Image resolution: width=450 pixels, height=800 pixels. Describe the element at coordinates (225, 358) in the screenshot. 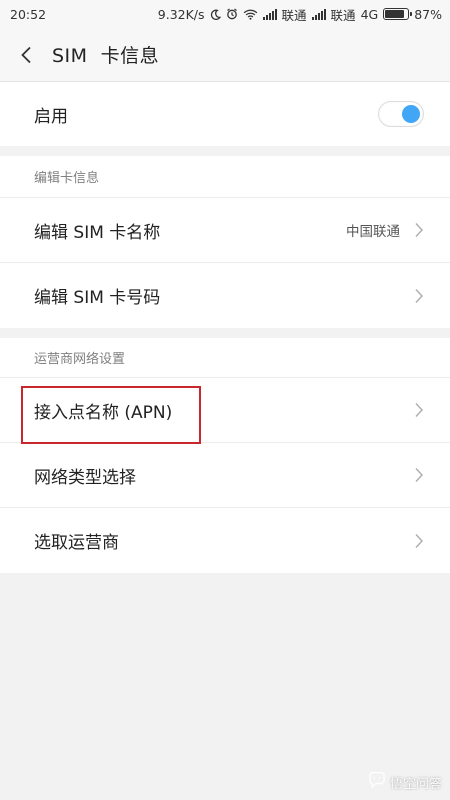

I see `carrier-network-header: 运营商网络设置` at that location.